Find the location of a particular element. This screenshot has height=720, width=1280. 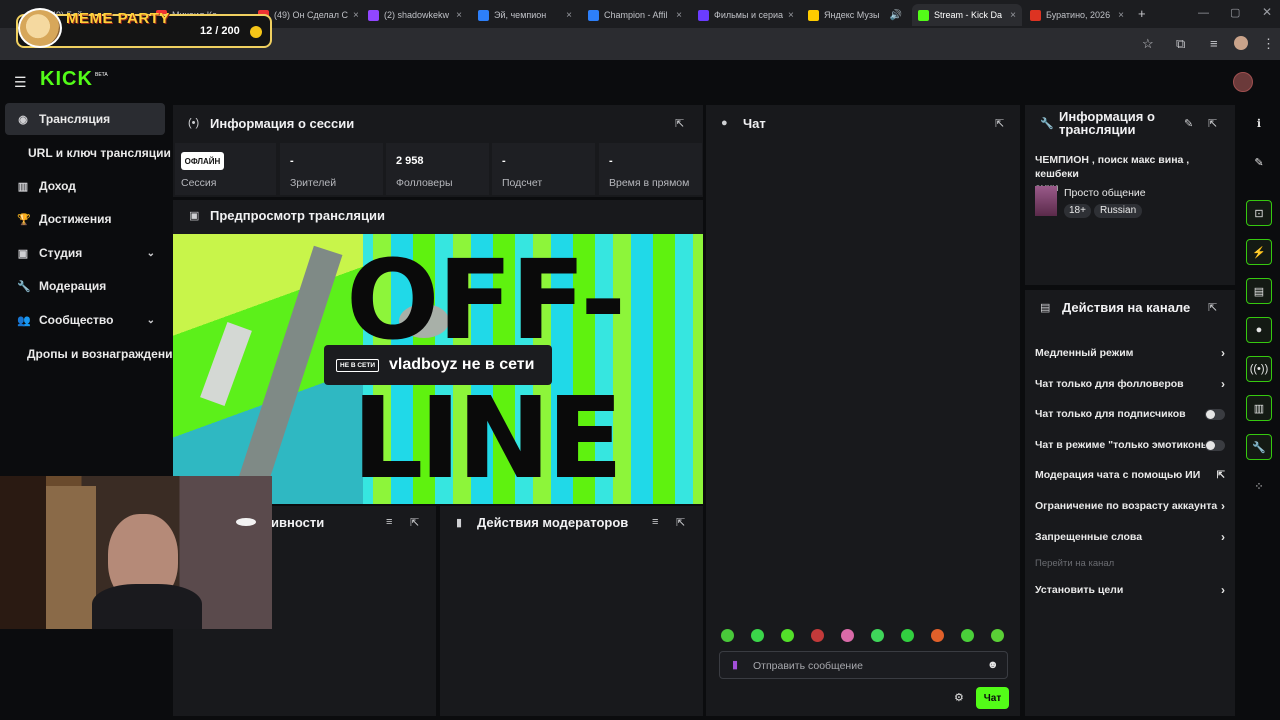

action-slow-mode: Медленный режим › is located at coordinates (1130, 353).